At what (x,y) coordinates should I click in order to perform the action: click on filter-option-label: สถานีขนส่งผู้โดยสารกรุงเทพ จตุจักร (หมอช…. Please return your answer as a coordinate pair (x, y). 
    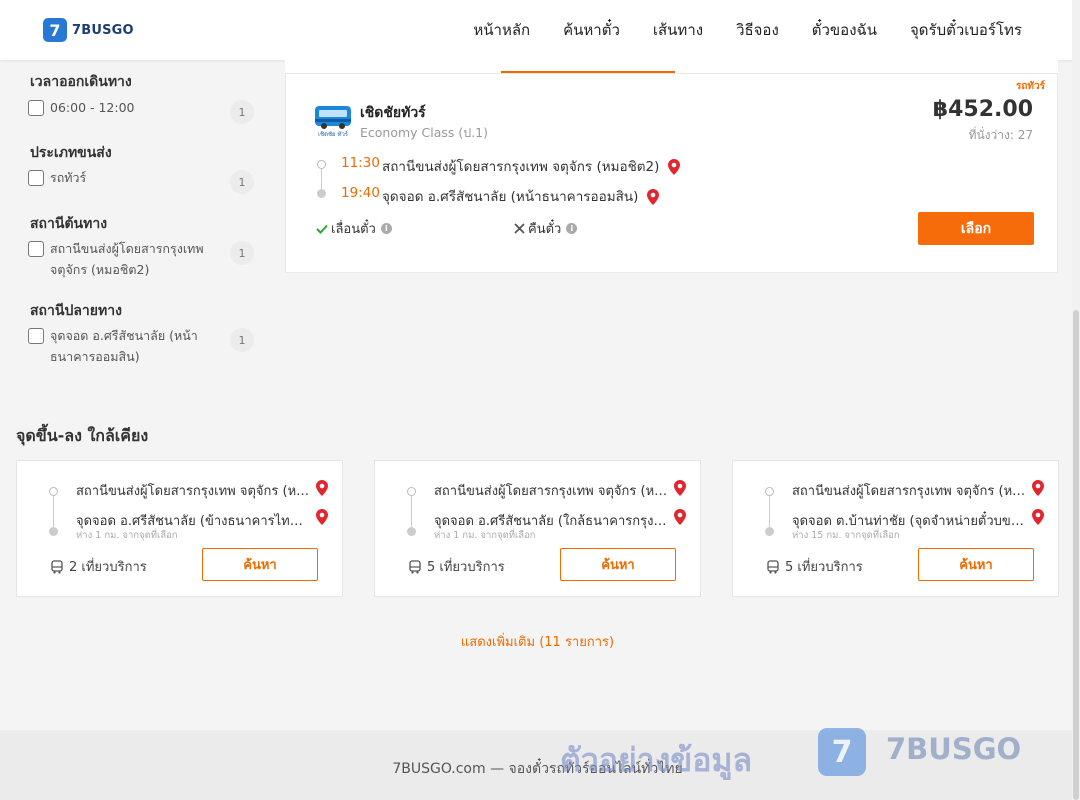
    Looking at the image, I should click on (127, 259).